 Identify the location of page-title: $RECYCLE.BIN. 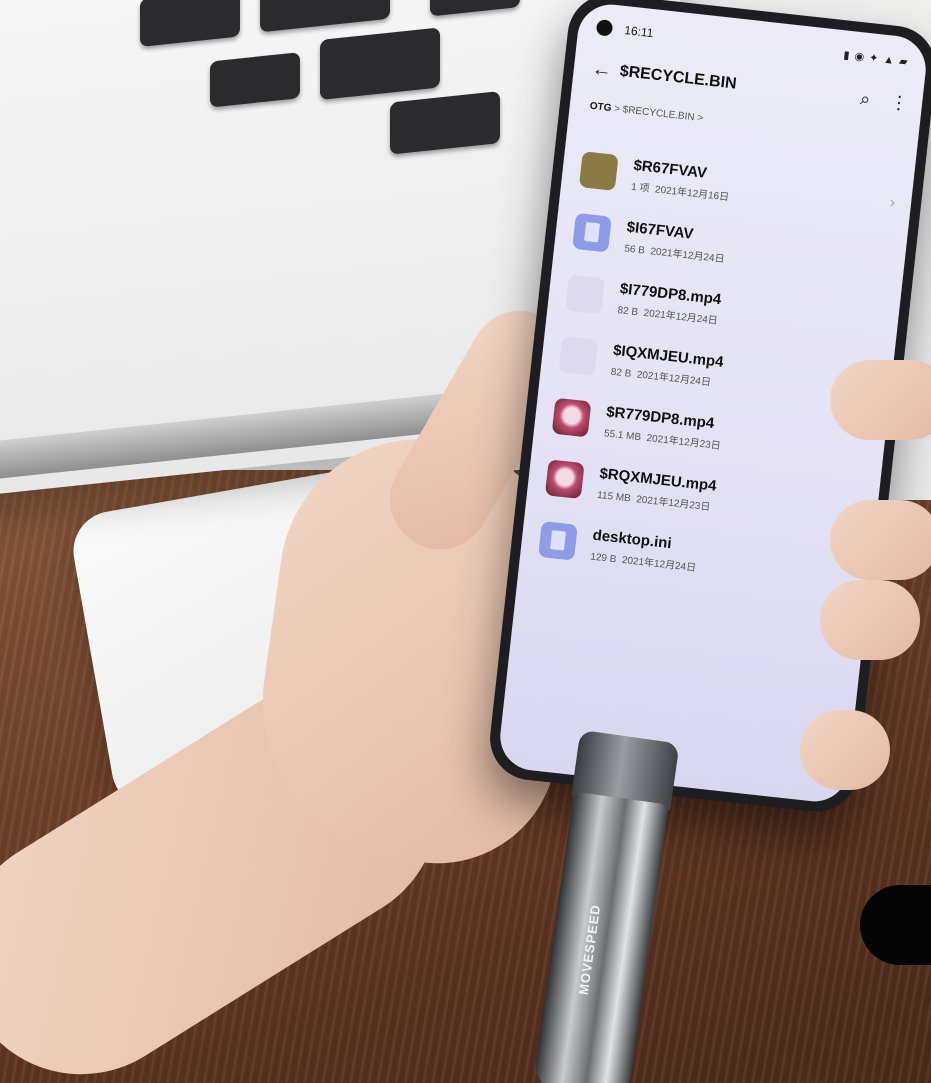
(678, 77).